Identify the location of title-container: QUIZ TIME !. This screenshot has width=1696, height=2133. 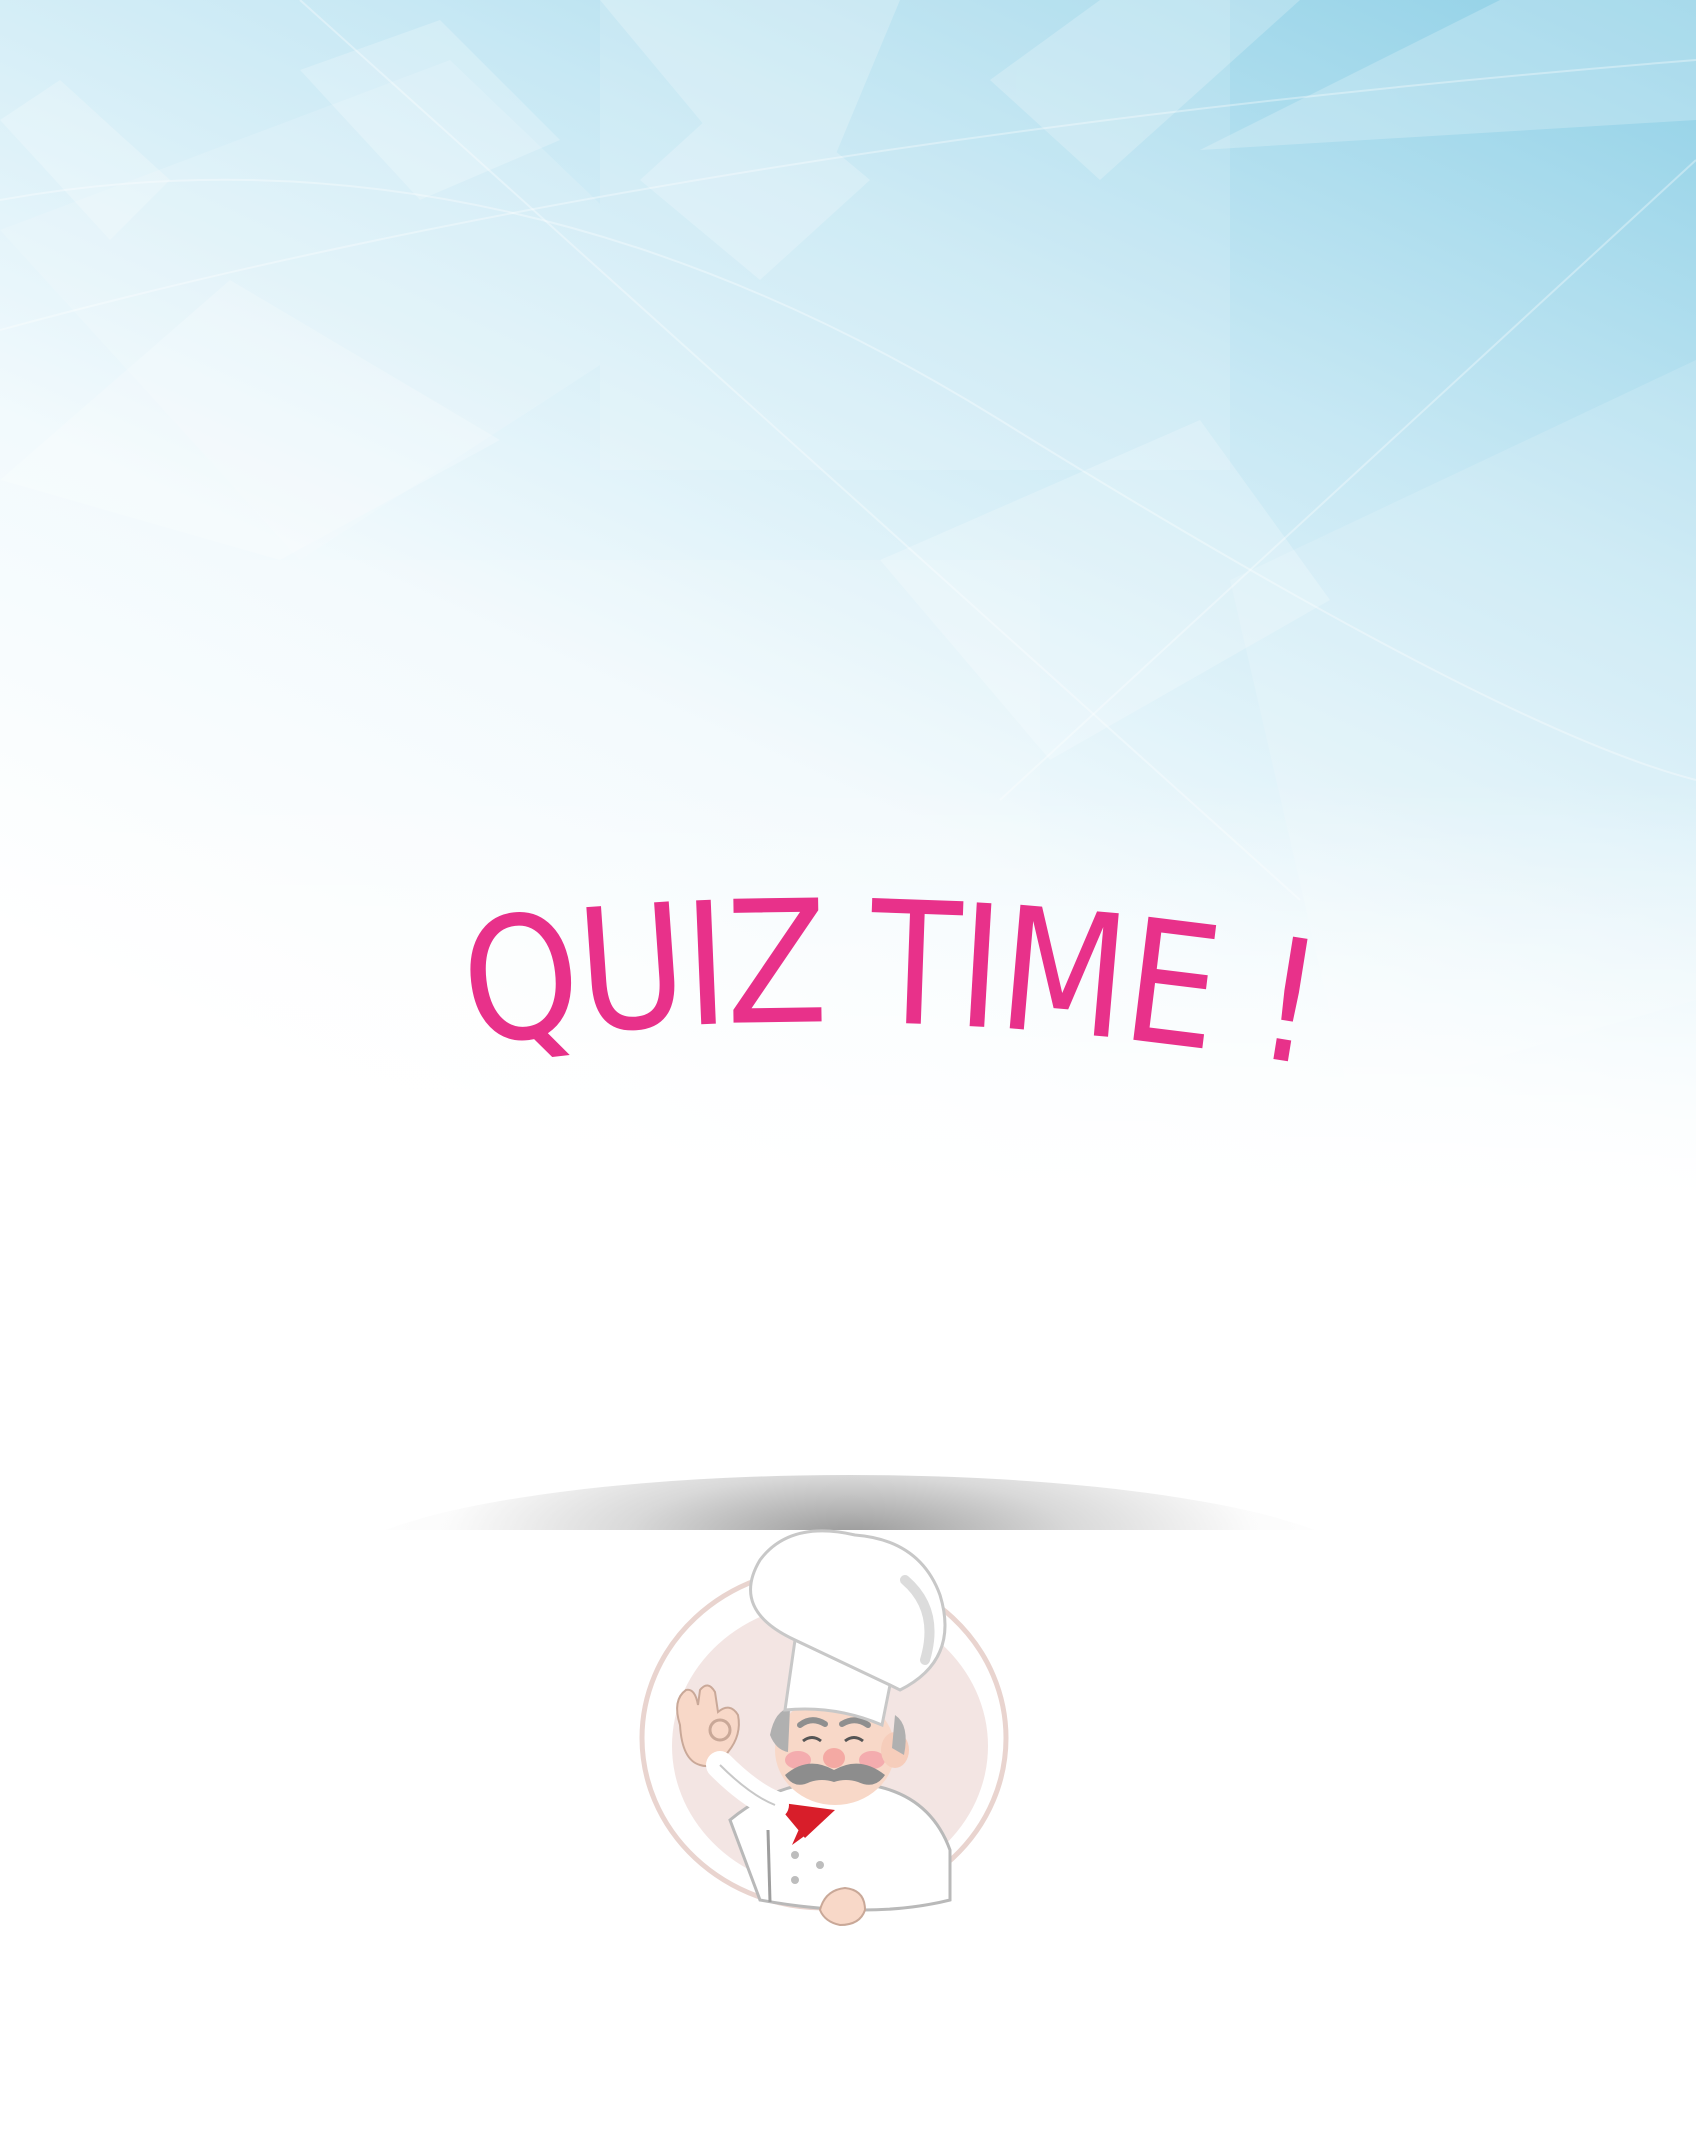
(848, 990).